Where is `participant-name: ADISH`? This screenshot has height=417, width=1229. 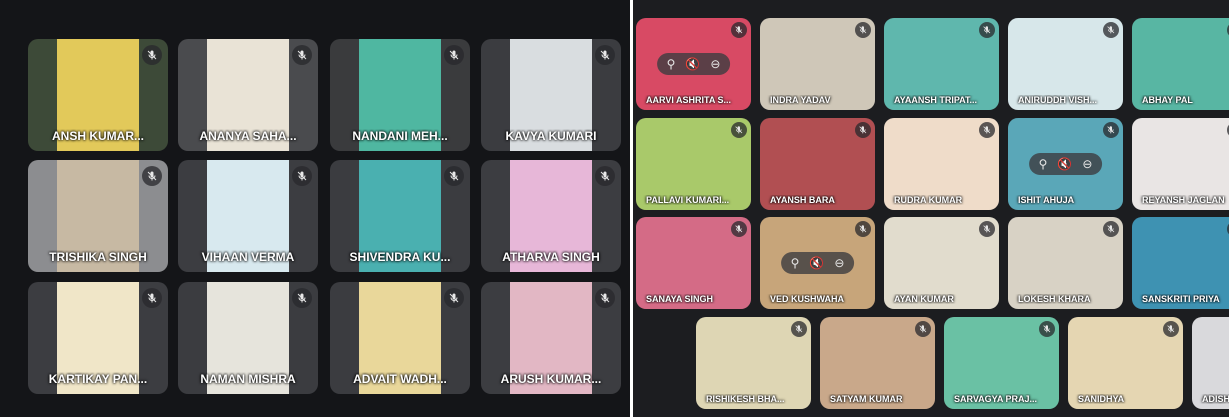
participant-name: ADISH is located at coordinates (1215, 399).